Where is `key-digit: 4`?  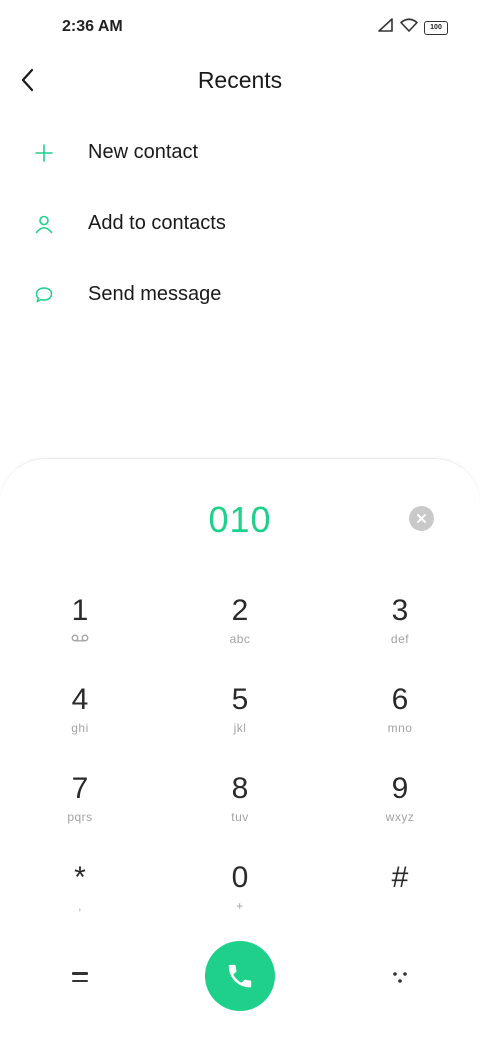 key-digit: 4 is located at coordinates (80, 699).